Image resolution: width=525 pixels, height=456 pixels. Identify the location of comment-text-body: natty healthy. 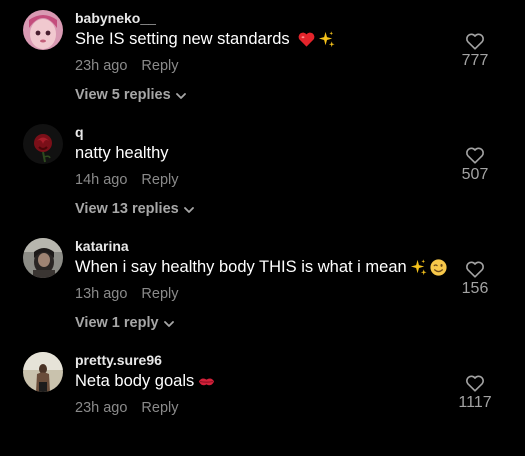
(122, 153).